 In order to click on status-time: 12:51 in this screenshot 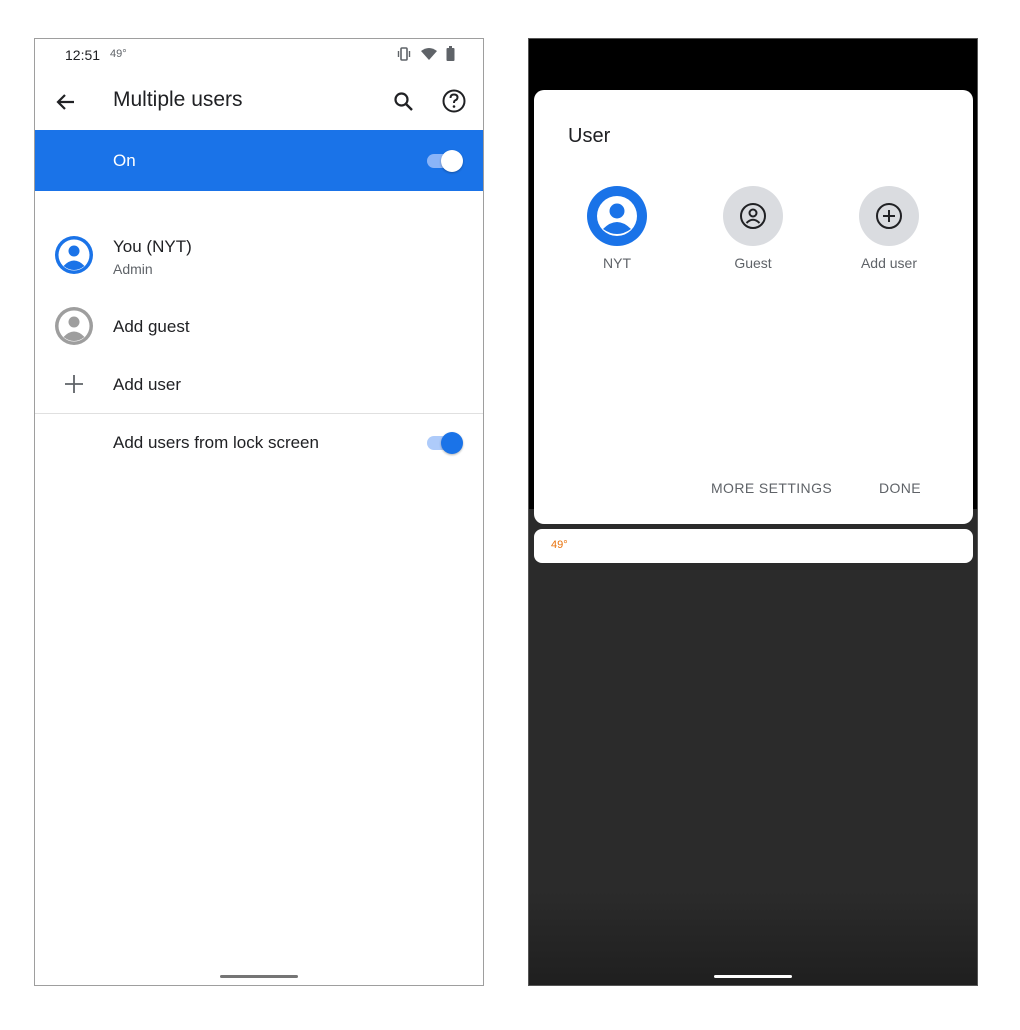, I will do `click(83, 55)`.